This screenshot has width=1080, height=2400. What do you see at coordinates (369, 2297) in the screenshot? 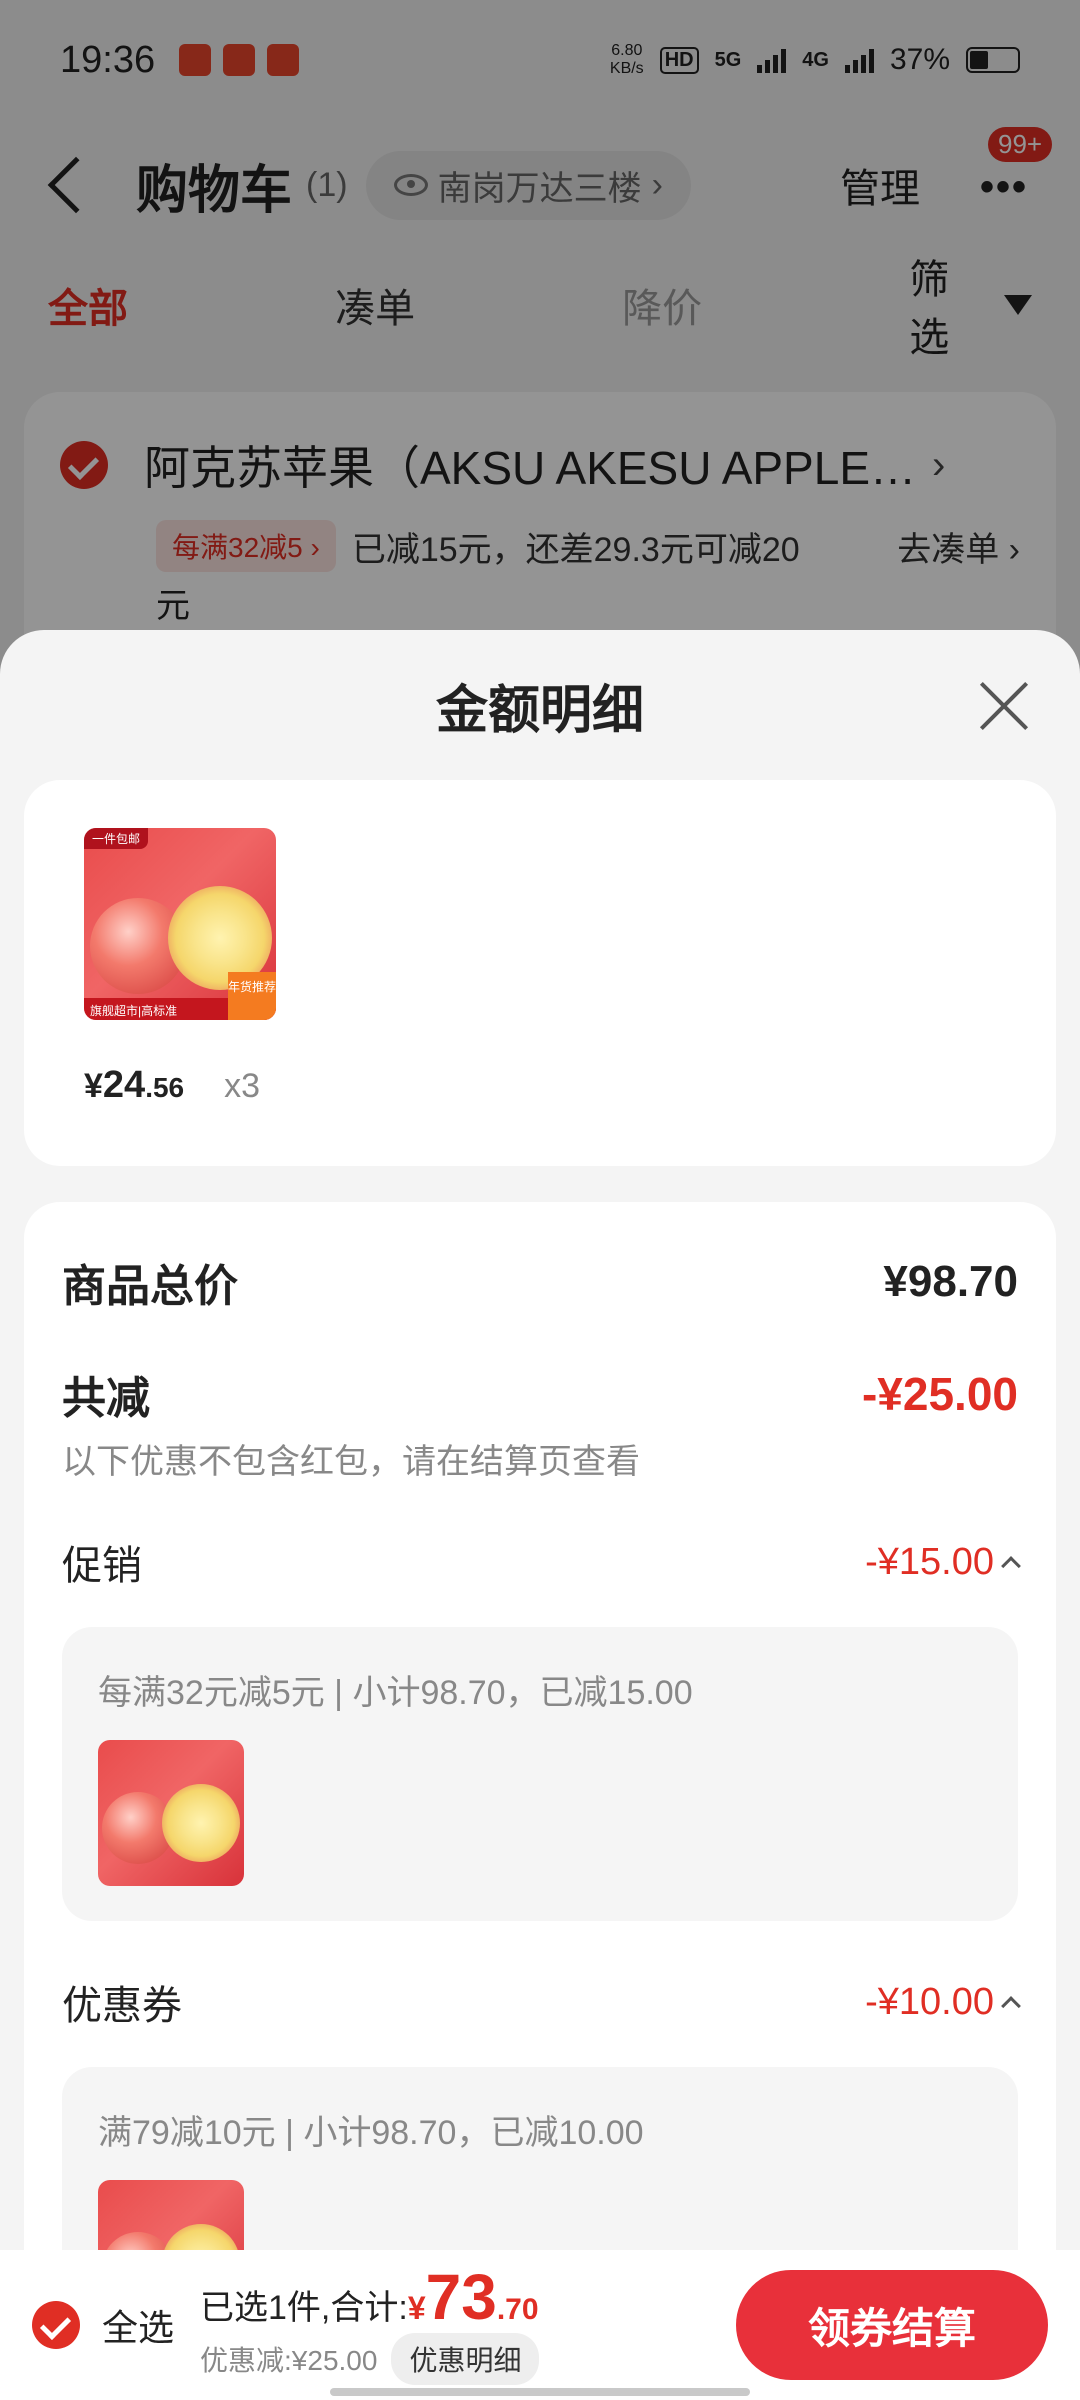
I see `total-summary: 已选1件,合计: ¥ 73 .70` at bounding box center [369, 2297].